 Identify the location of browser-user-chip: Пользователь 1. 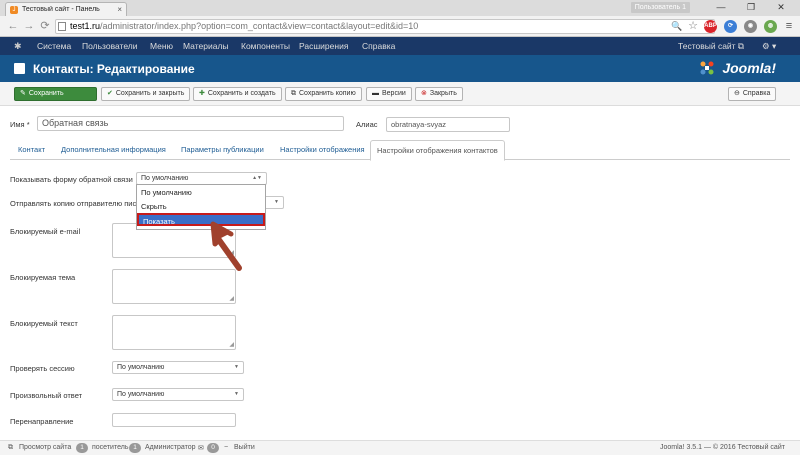
(660, 7).